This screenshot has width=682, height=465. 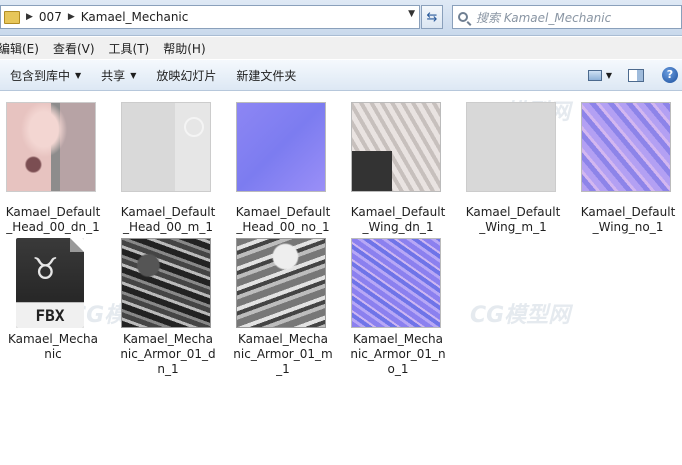 I want to click on file-name-line: _Wing_dn_1, so click(x=398, y=227).